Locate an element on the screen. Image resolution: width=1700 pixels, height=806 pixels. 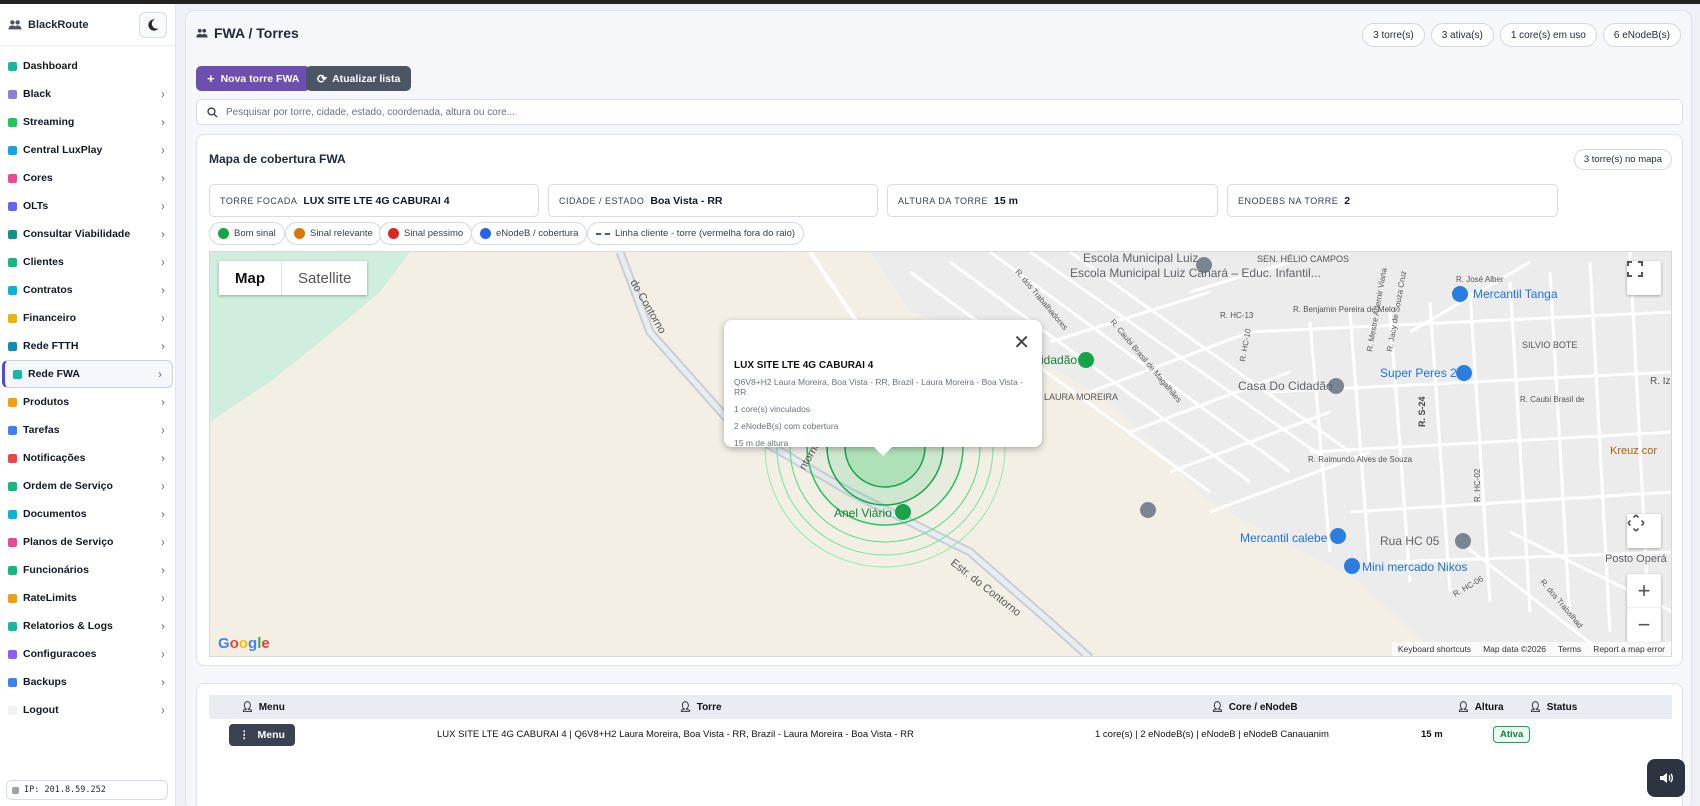
popup-cores: 1 core(s) vinculados is located at coordinates (772, 409).